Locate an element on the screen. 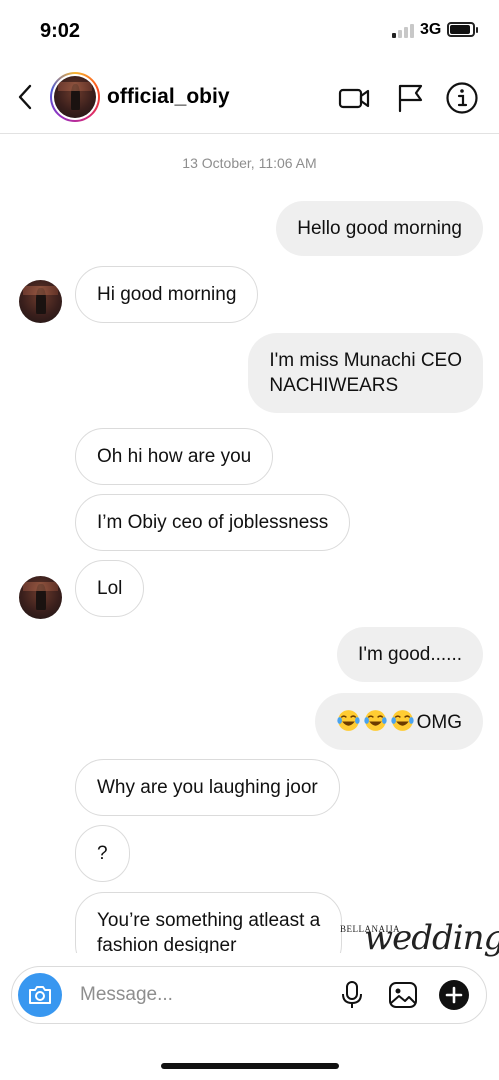  message-text: ? is located at coordinates (102, 853).